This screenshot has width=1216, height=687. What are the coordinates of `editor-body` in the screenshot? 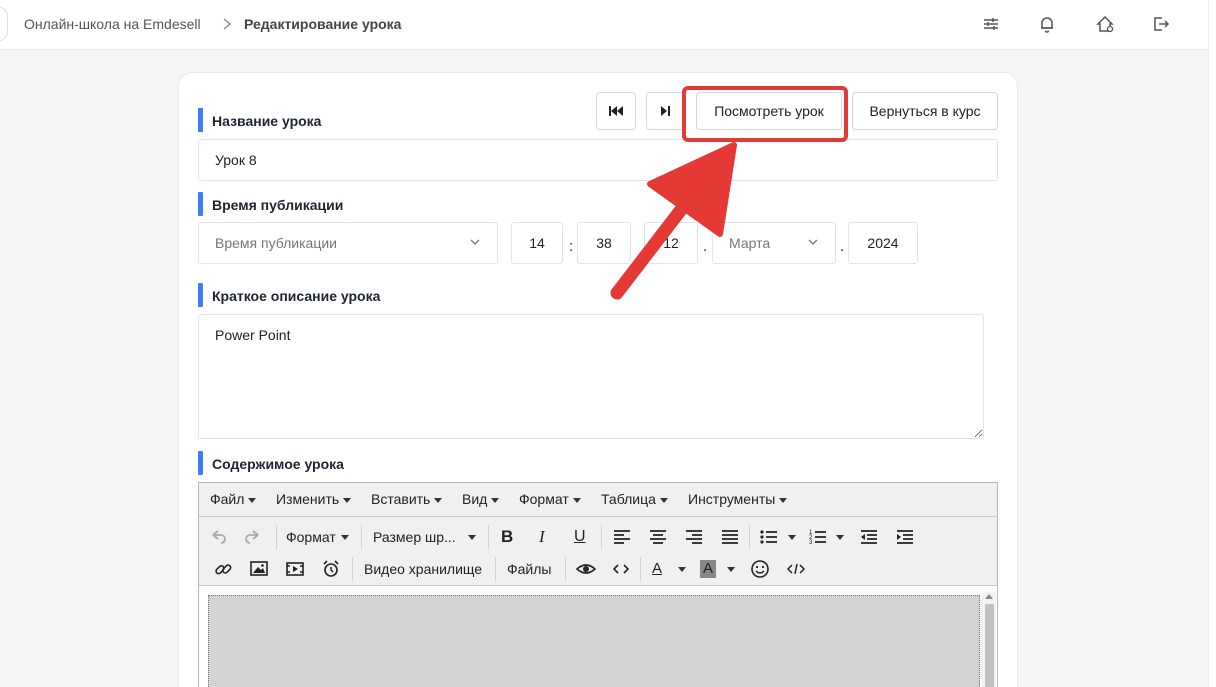 It's located at (594, 641).